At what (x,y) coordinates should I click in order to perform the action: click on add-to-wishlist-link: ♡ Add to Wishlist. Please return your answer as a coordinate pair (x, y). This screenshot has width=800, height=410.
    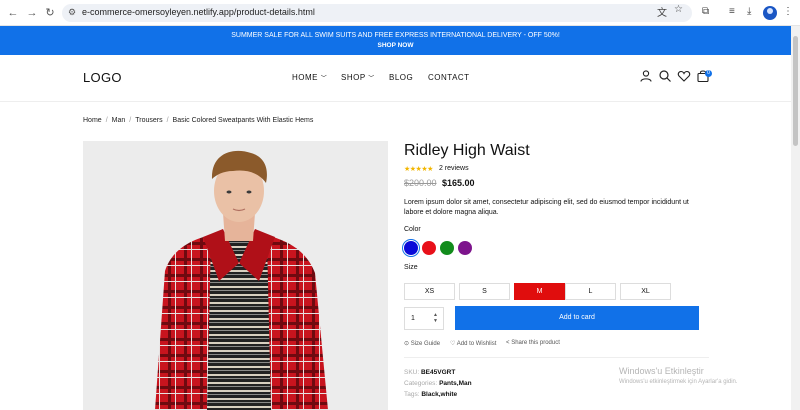
    Looking at the image, I should click on (473, 343).